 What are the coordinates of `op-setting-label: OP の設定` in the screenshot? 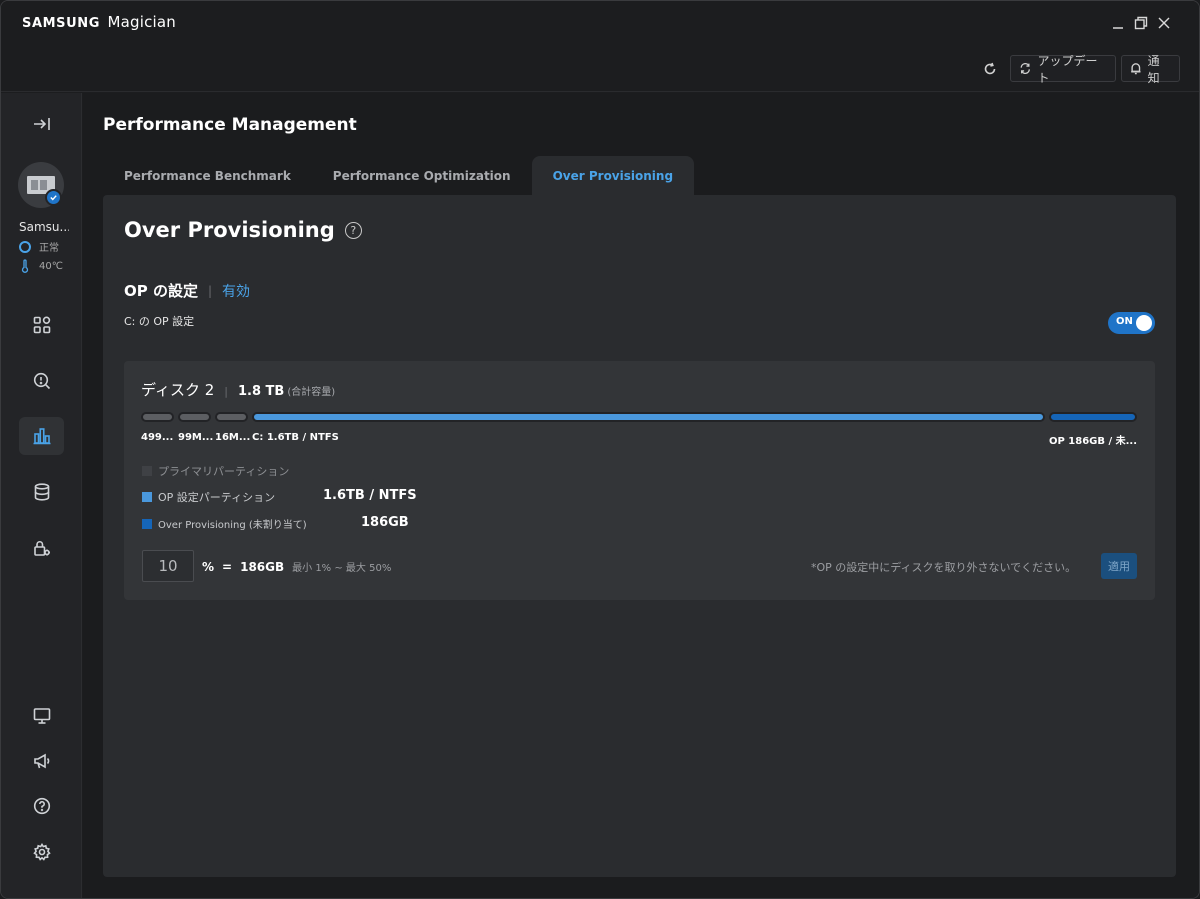 It's located at (161, 291).